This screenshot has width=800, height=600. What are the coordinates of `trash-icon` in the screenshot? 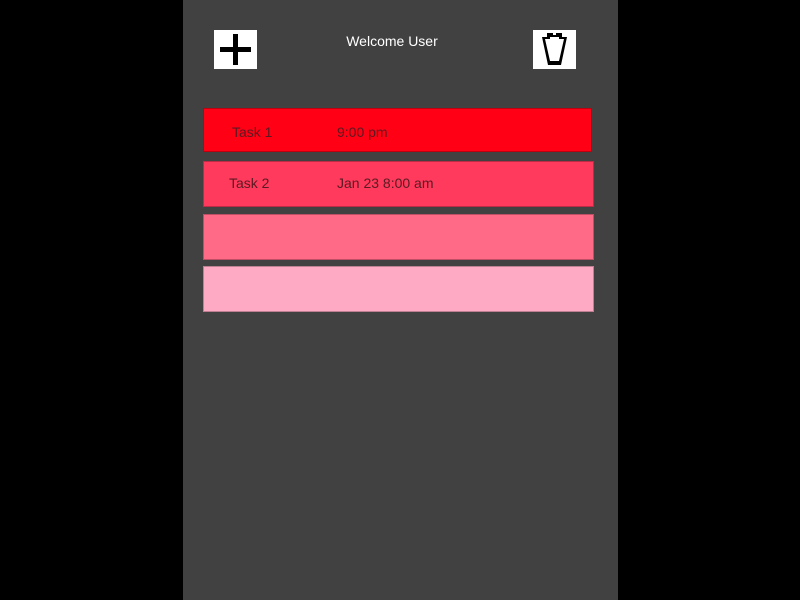 It's located at (554, 49).